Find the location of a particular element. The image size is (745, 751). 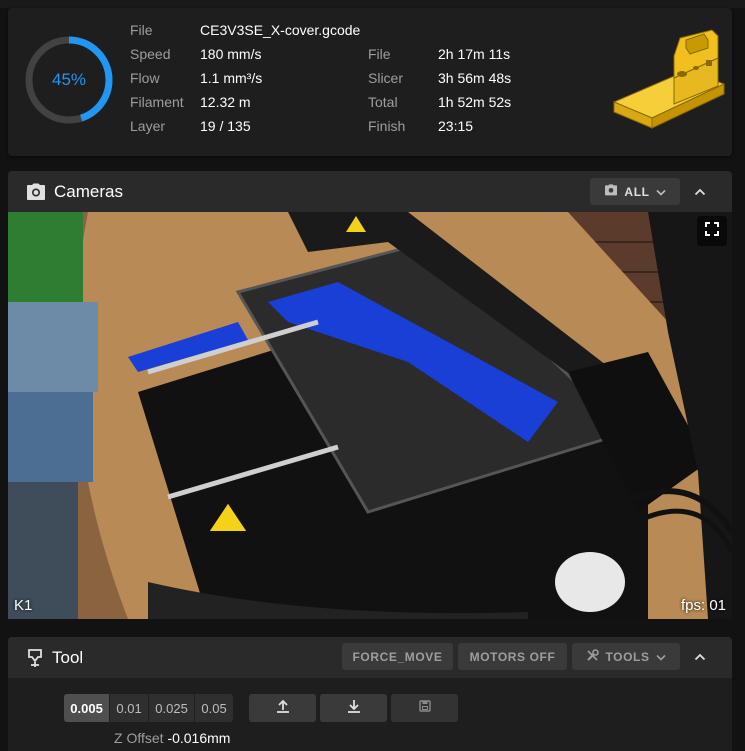

tools-menu-button: TOOLS is located at coordinates (626, 656).